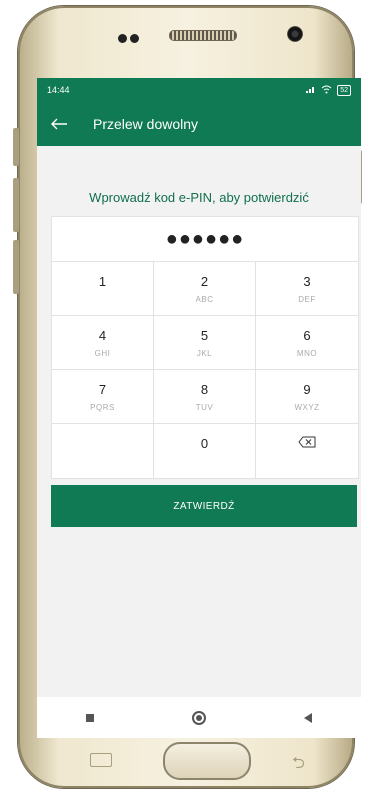 The height and width of the screenshot is (794, 365). I want to click on home-icon, so click(199, 717).